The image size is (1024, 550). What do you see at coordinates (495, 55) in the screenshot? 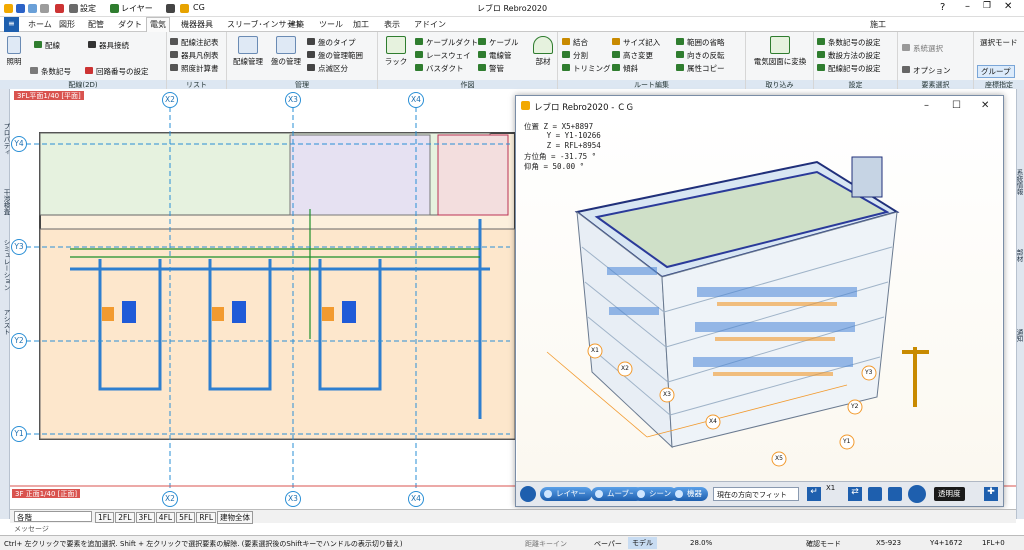
I see `conduit-button: 電線管` at bounding box center [495, 55].